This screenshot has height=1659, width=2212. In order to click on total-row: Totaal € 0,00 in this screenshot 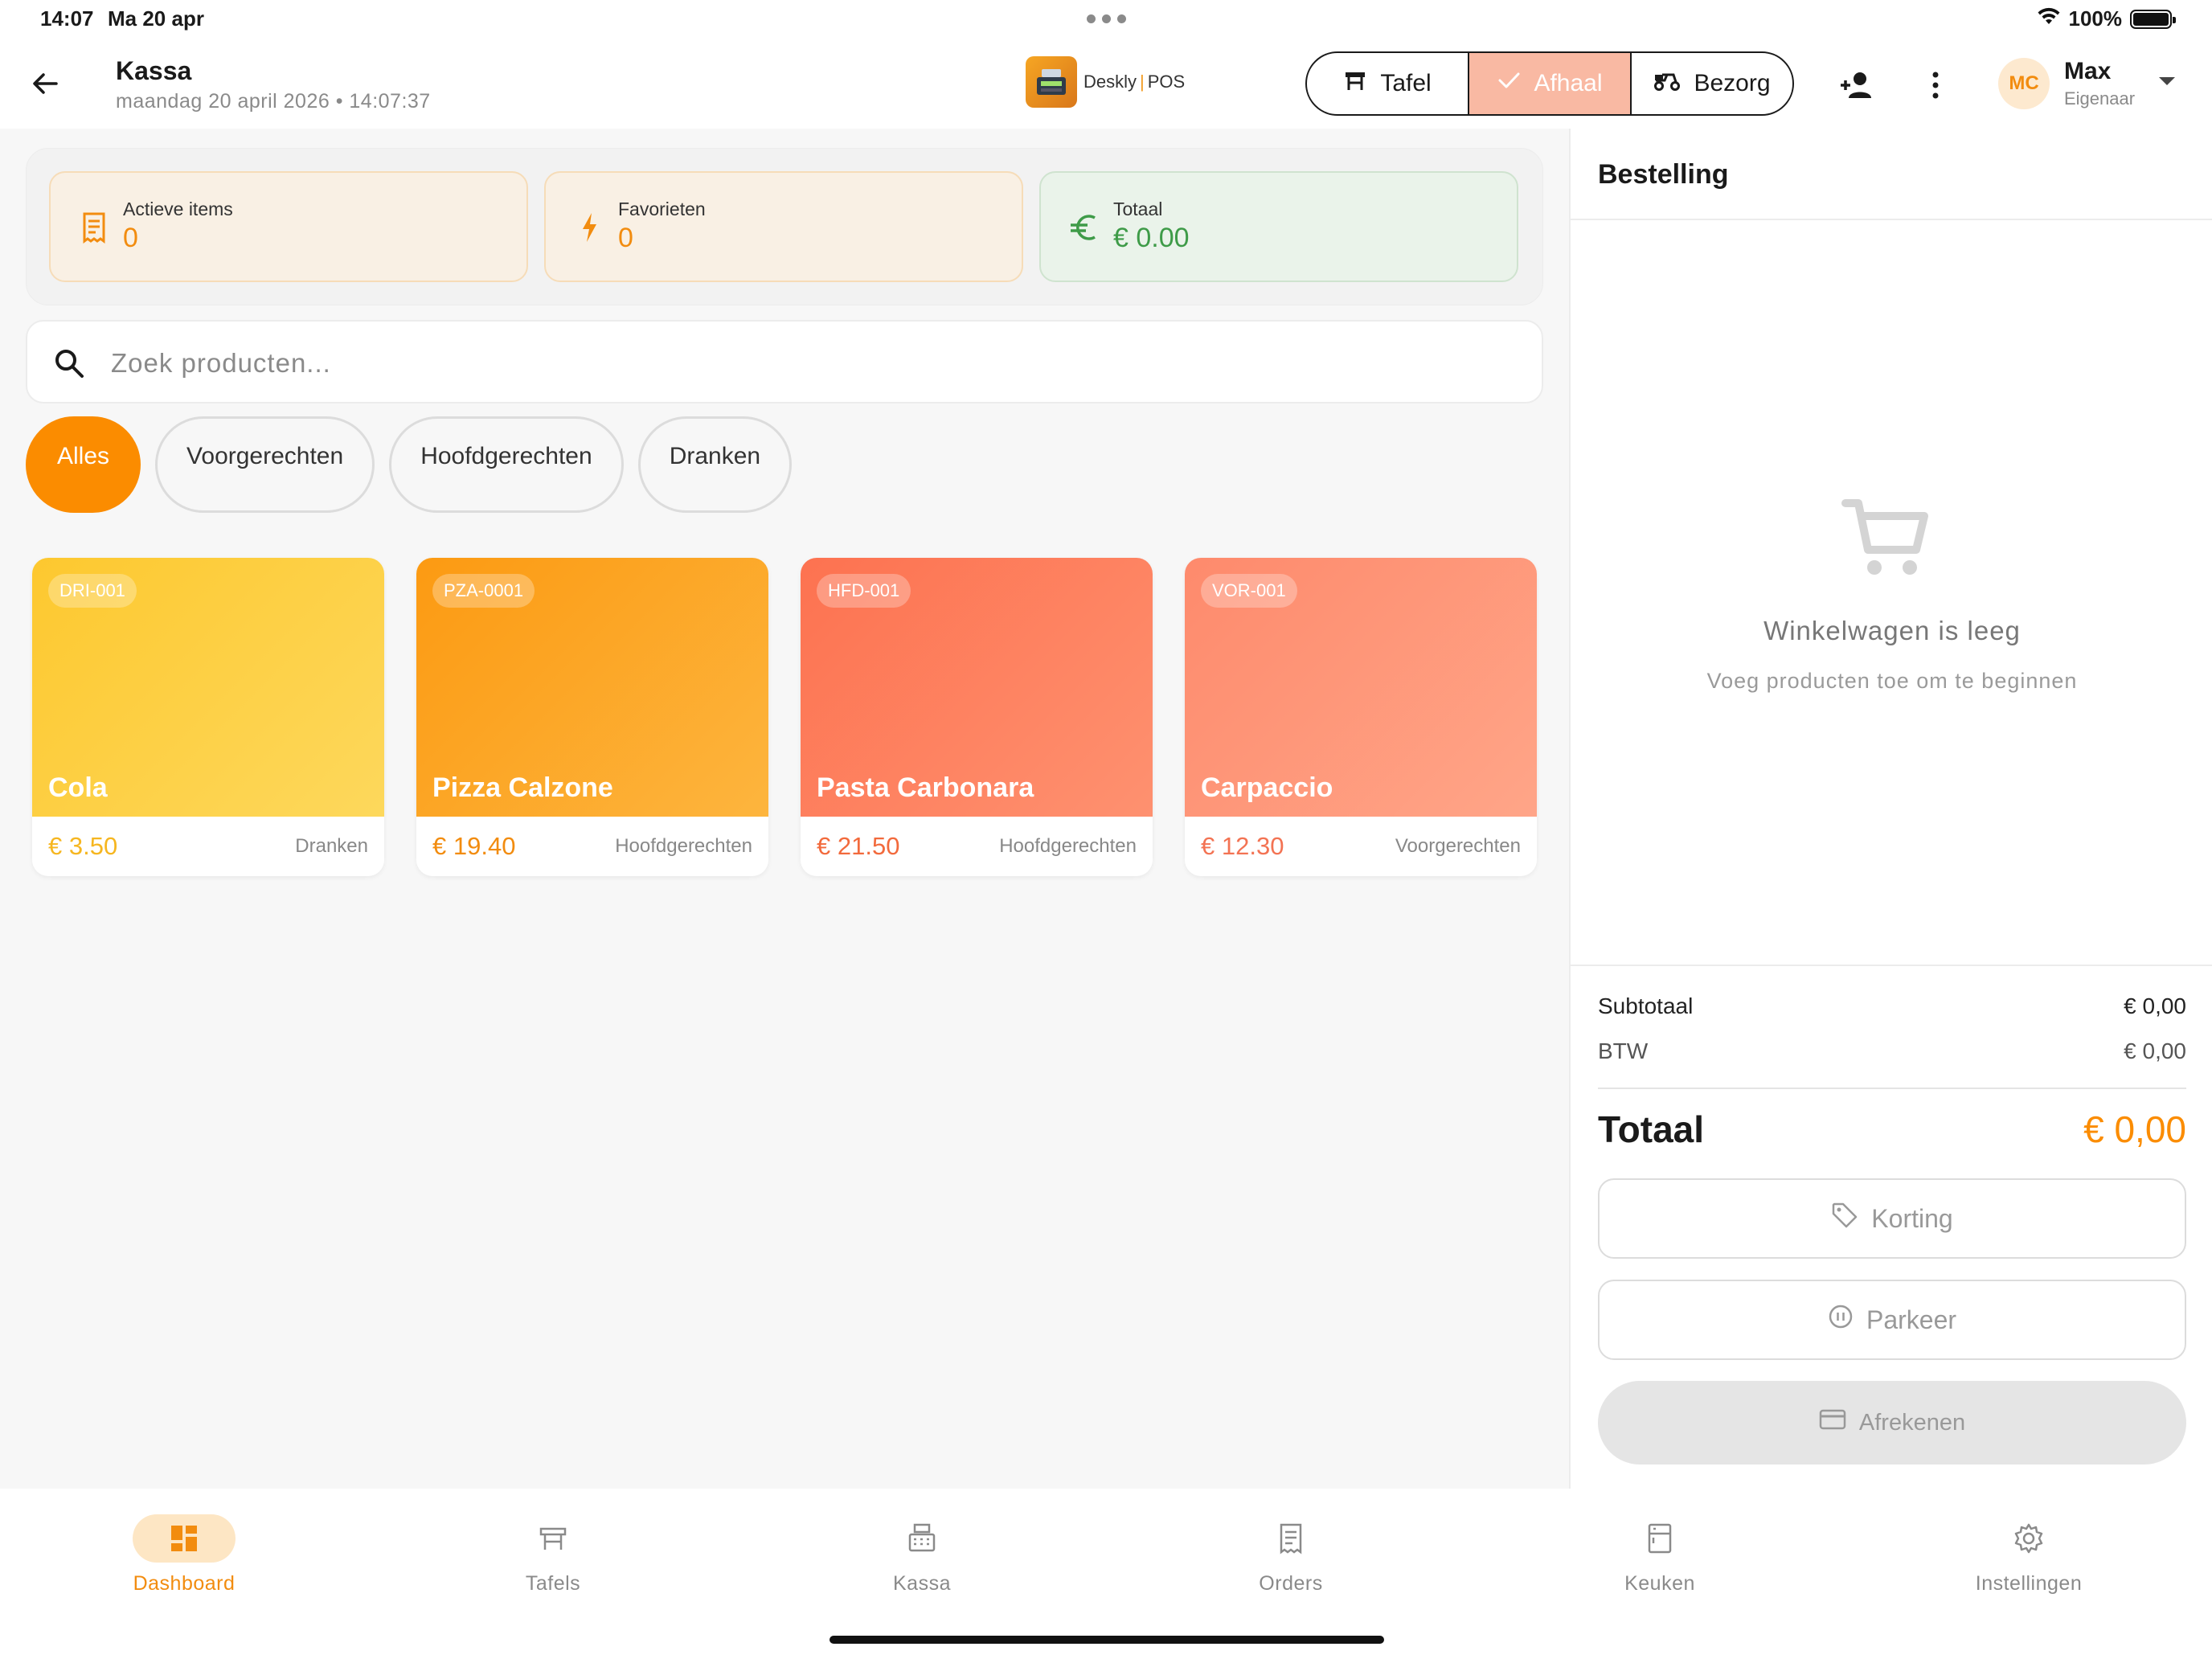, I will do `click(1892, 1129)`.